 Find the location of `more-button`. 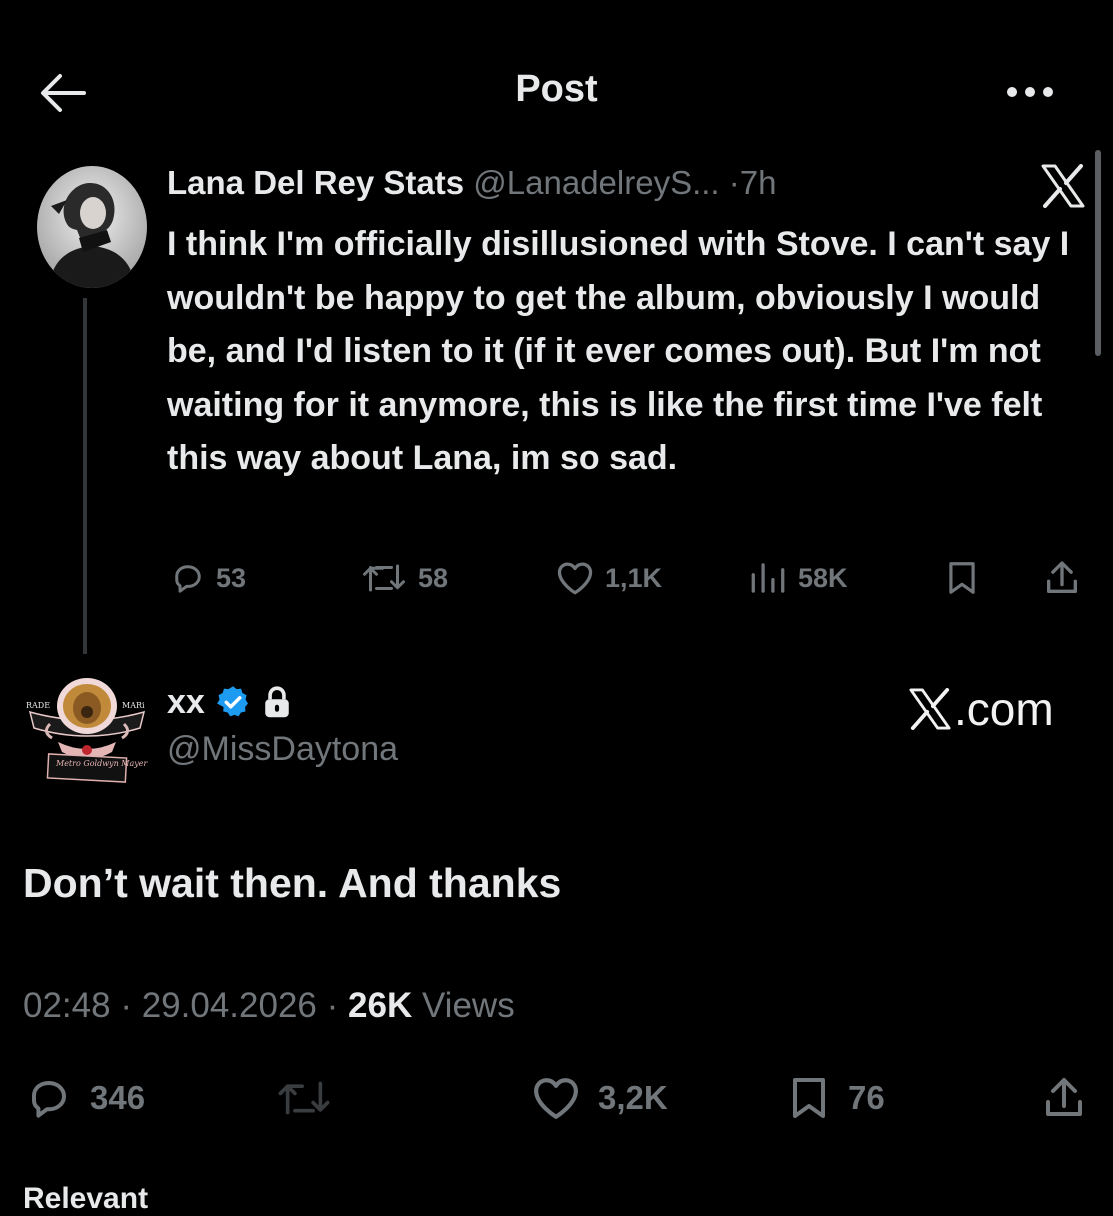

more-button is located at coordinates (1030, 92).